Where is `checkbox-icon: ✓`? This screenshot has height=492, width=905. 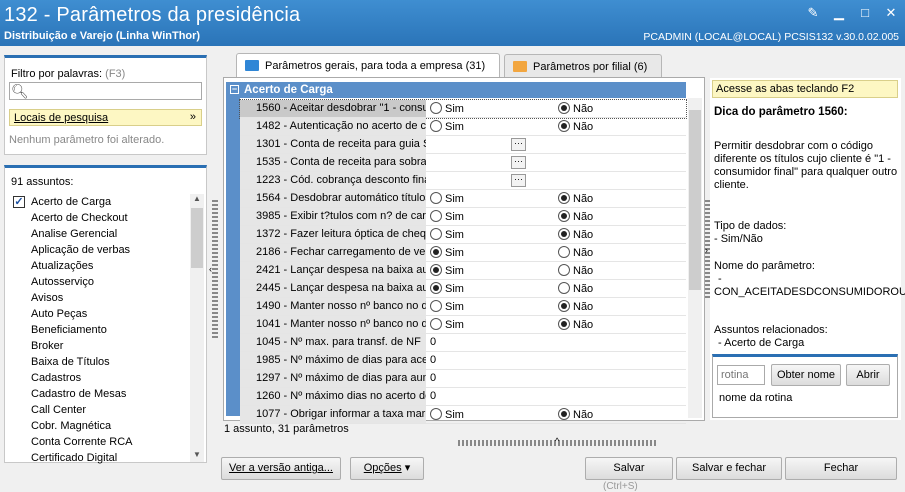 checkbox-icon: ✓ is located at coordinates (19, 202).